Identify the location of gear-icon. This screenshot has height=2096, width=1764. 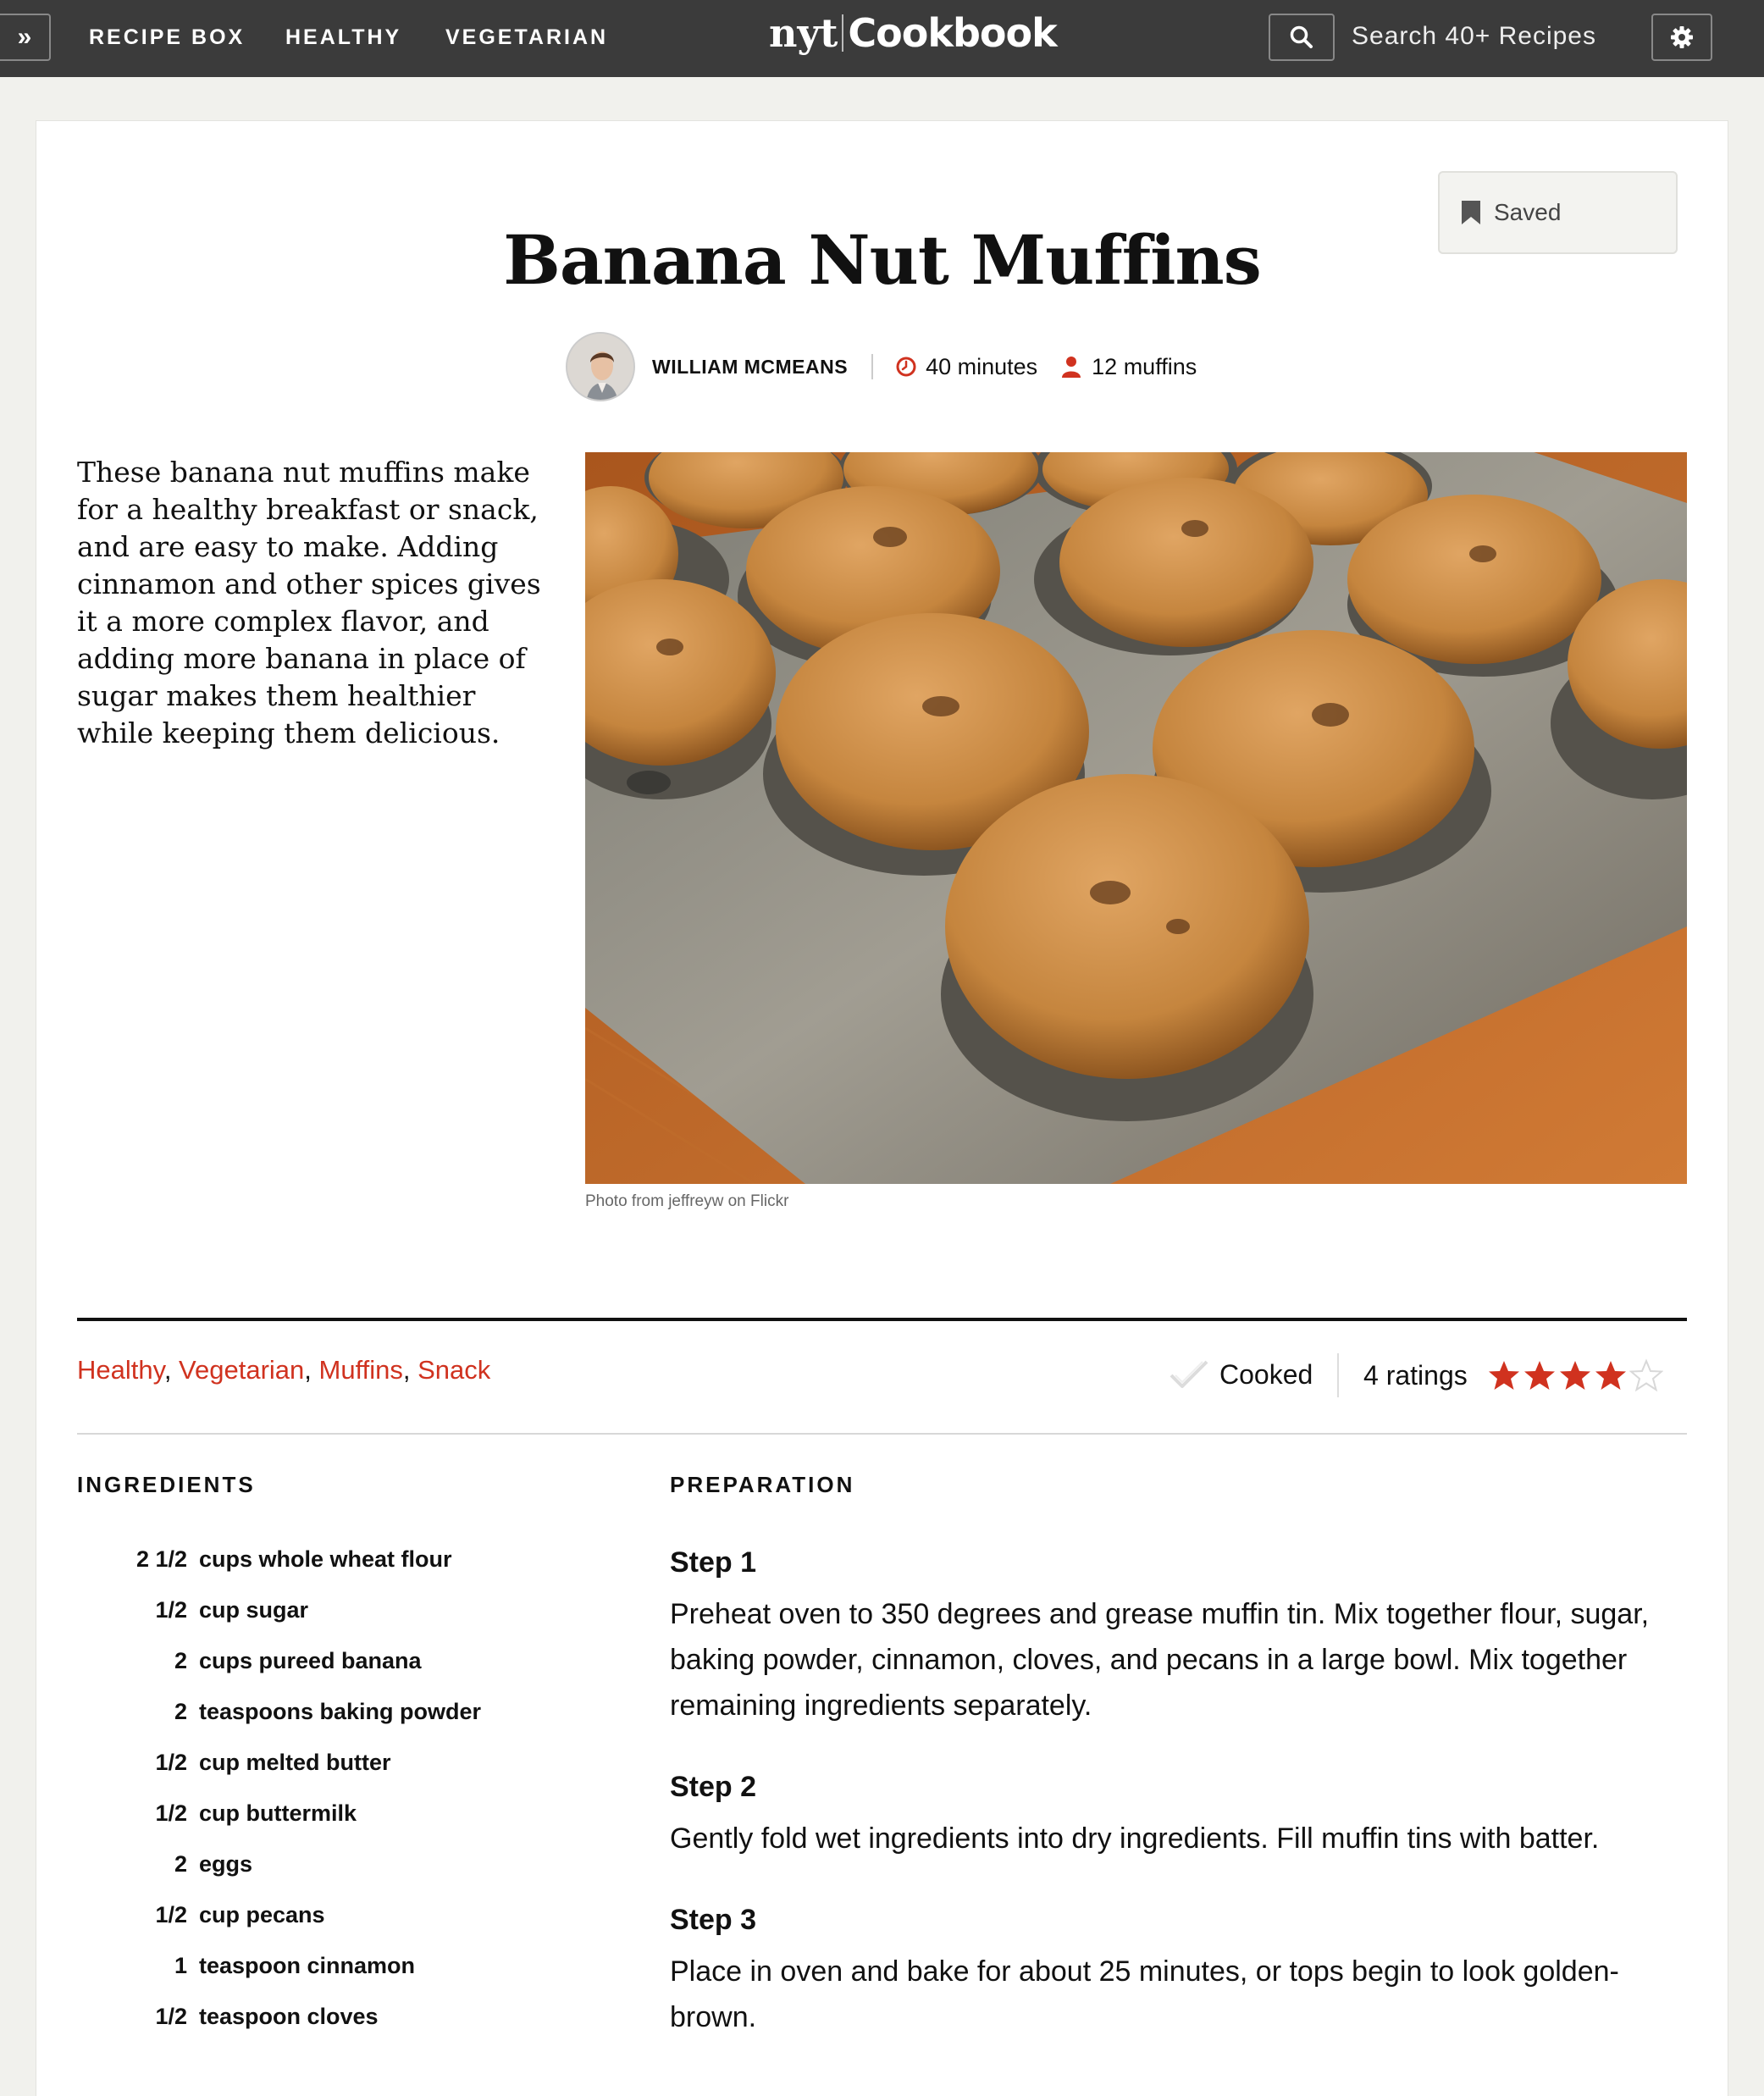
(1682, 37).